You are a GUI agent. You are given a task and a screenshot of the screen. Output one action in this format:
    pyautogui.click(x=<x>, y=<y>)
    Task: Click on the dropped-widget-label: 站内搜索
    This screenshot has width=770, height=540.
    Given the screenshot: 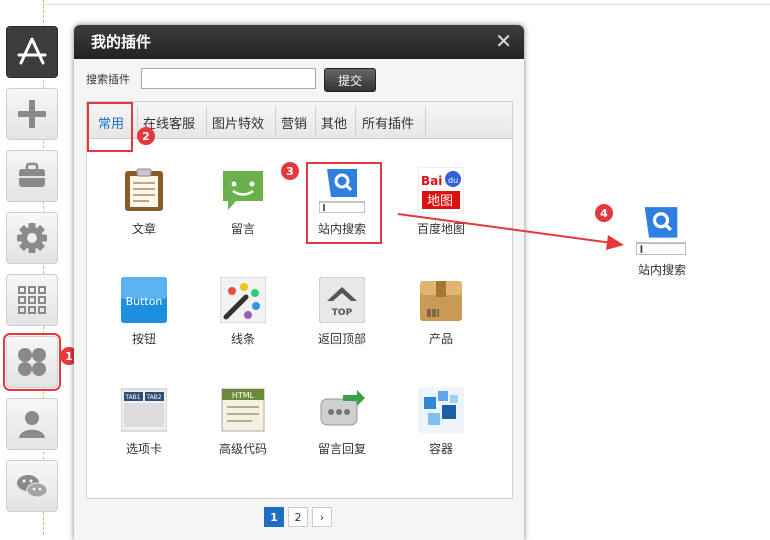 What is the action you would take?
    pyautogui.click(x=661, y=270)
    